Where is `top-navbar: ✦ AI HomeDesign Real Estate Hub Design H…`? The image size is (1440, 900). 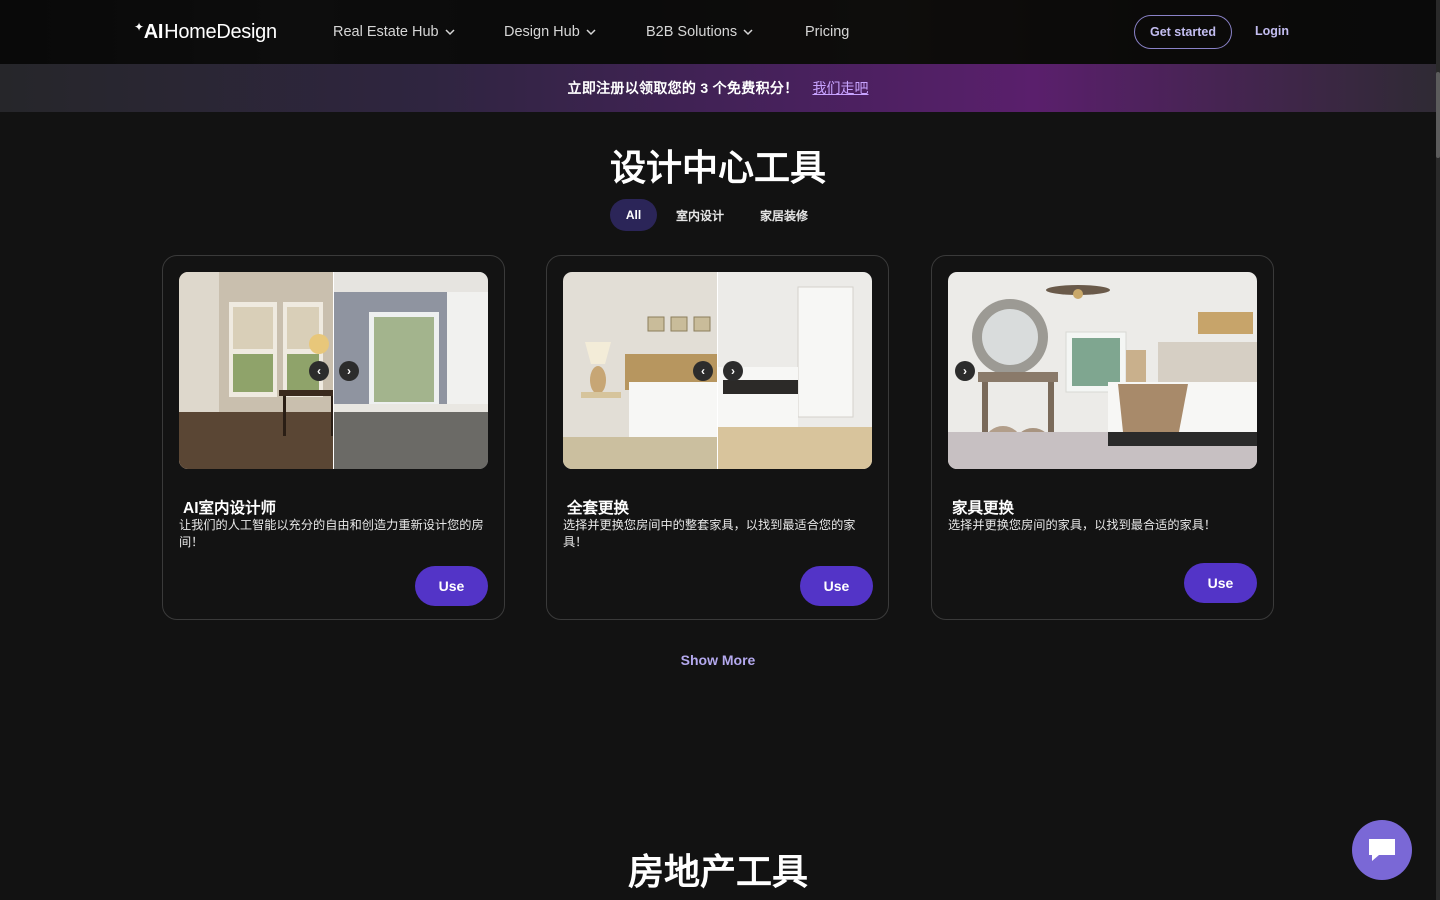
top-navbar: ✦ AI HomeDesign Real Estate Hub Design H… is located at coordinates (718, 32).